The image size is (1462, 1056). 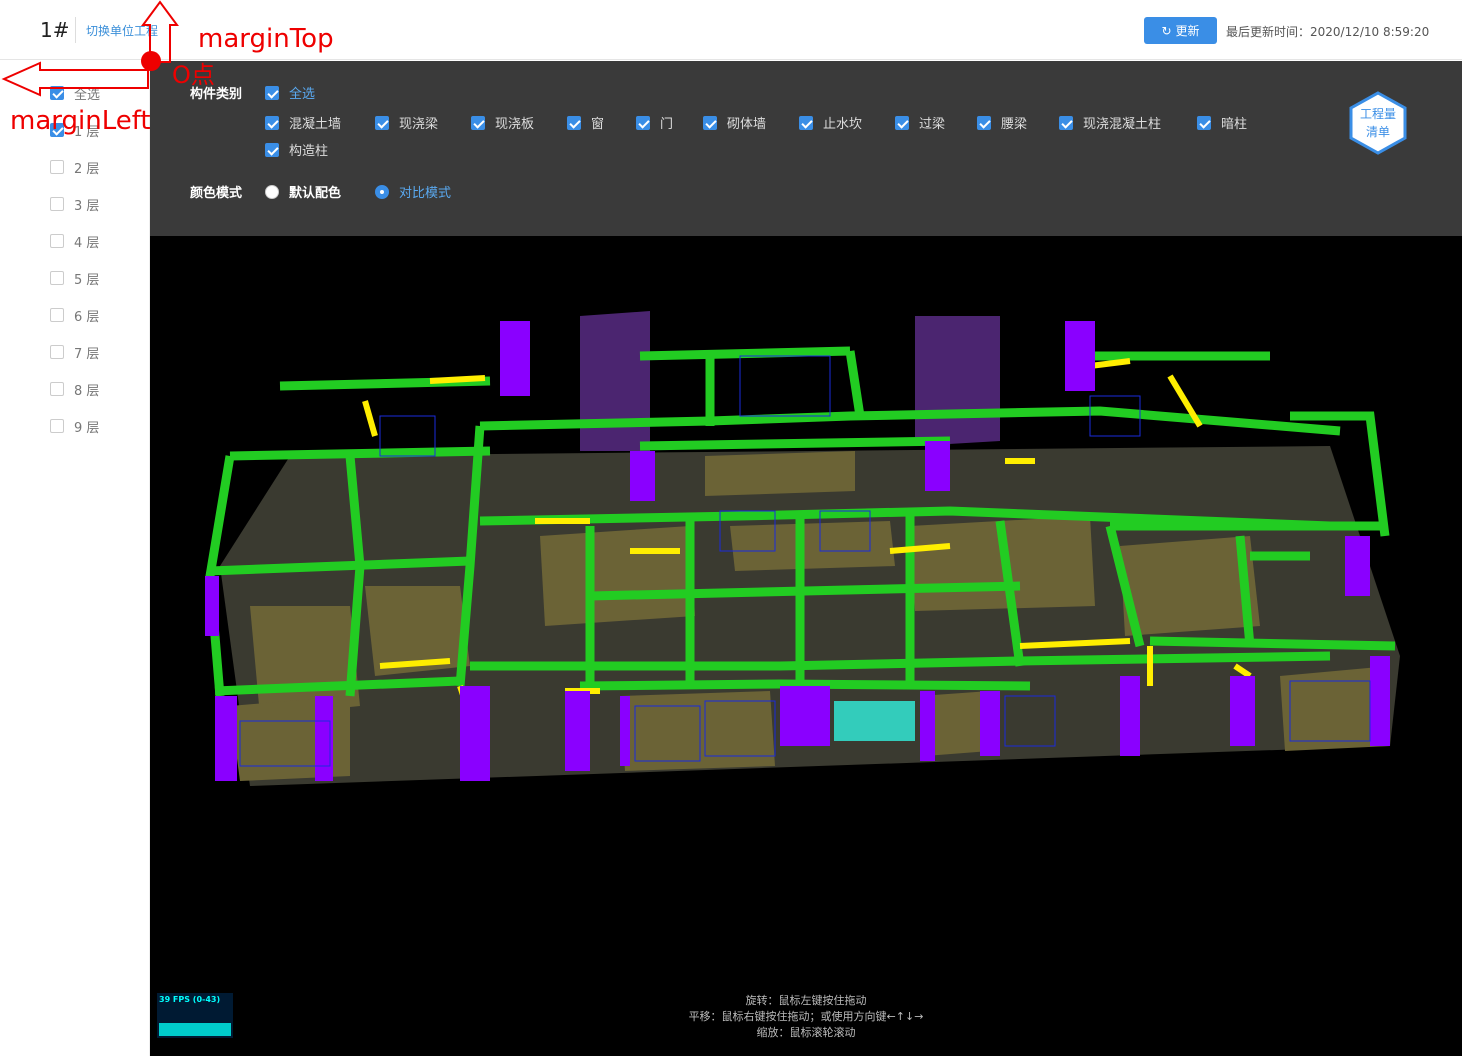 I want to click on category-item: 过梁, so click(x=920, y=122).